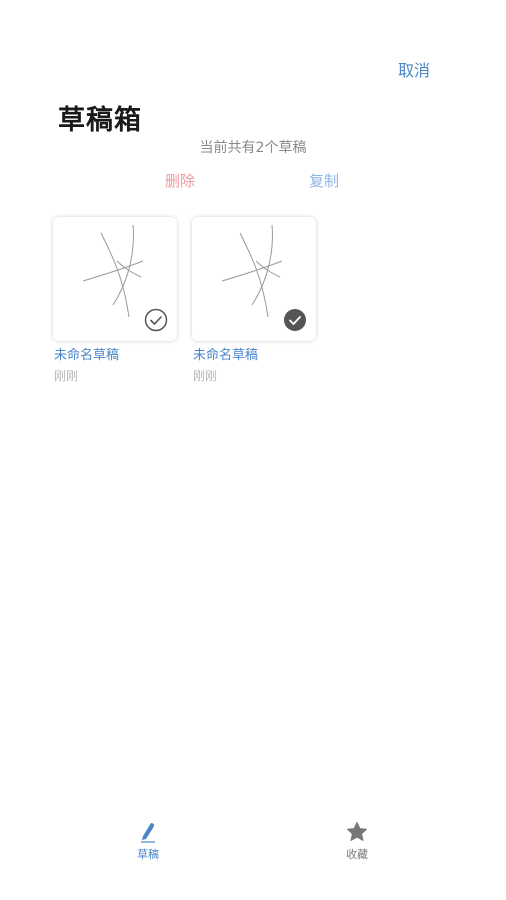  I want to click on bottom-tab-bar: 草稿 收藏, so click(253, 842).